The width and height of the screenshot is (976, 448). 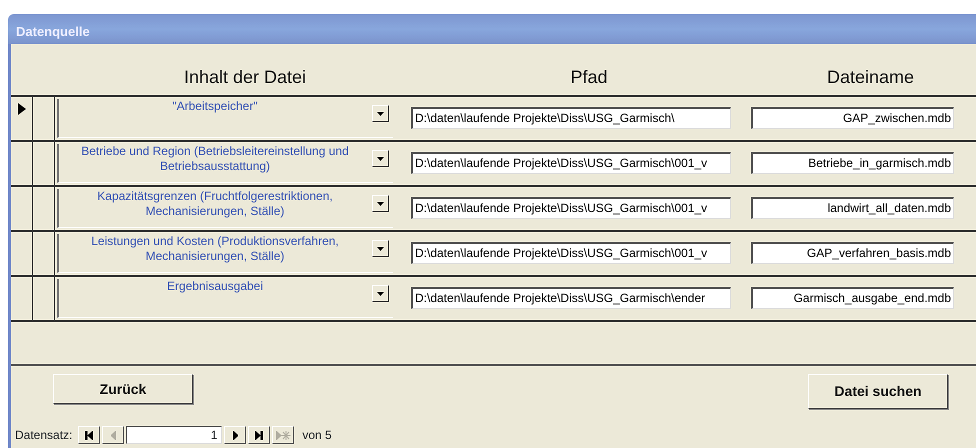 What do you see at coordinates (225, 298) in the screenshot?
I see `content-combo-box: Ergebnisausgabei` at bounding box center [225, 298].